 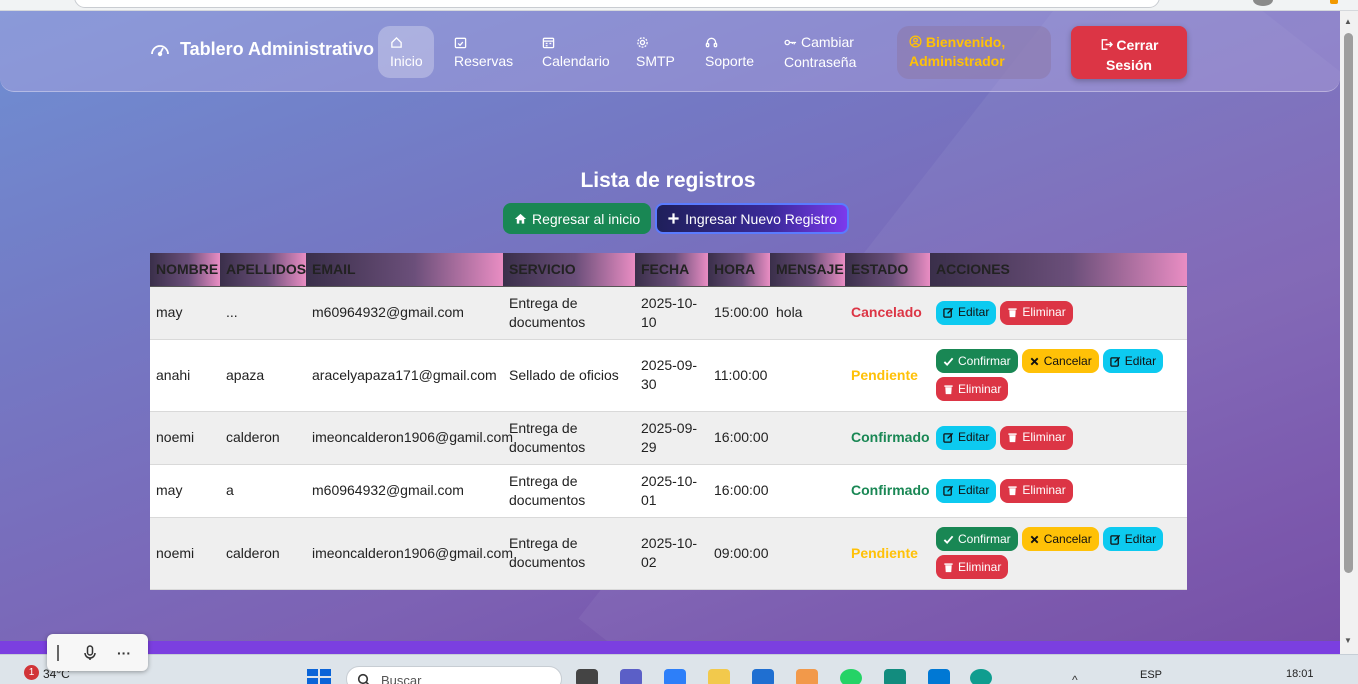 What do you see at coordinates (1348, 303) in the screenshot?
I see `scrollbar-thumb` at bounding box center [1348, 303].